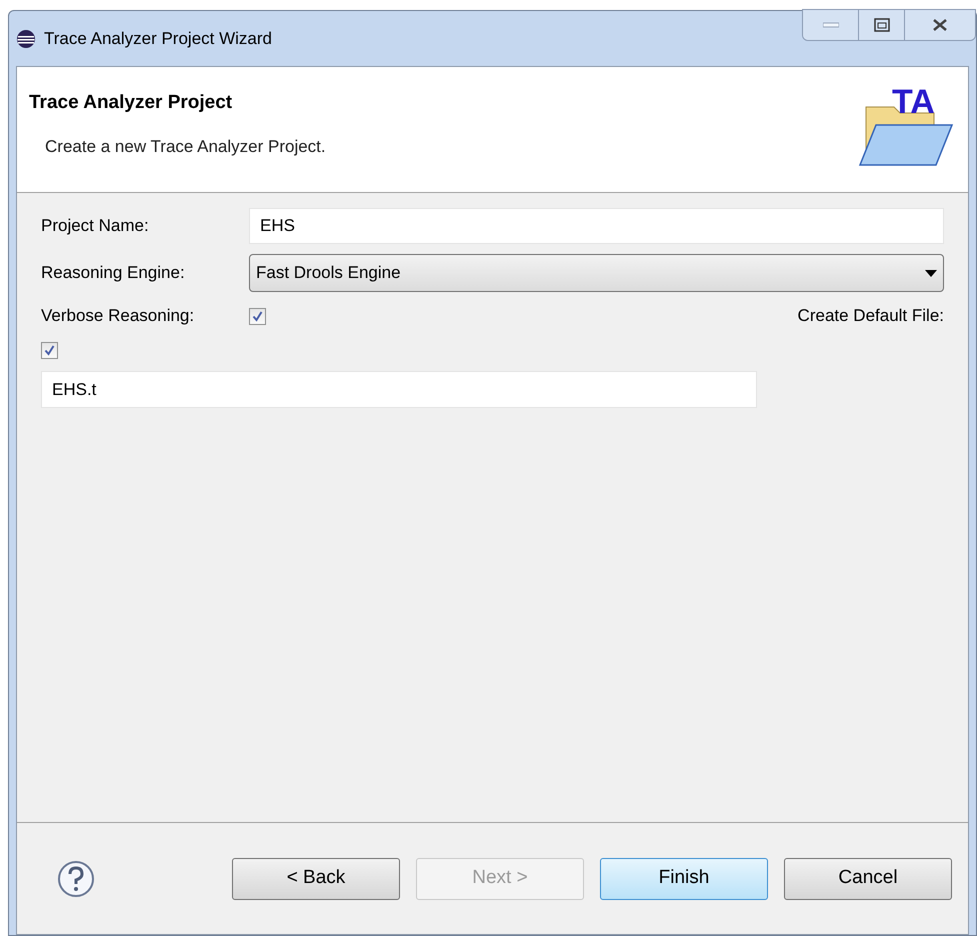 This screenshot has width=977, height=936. I want to click on wizard-button: Cancel, so click(868, 879).